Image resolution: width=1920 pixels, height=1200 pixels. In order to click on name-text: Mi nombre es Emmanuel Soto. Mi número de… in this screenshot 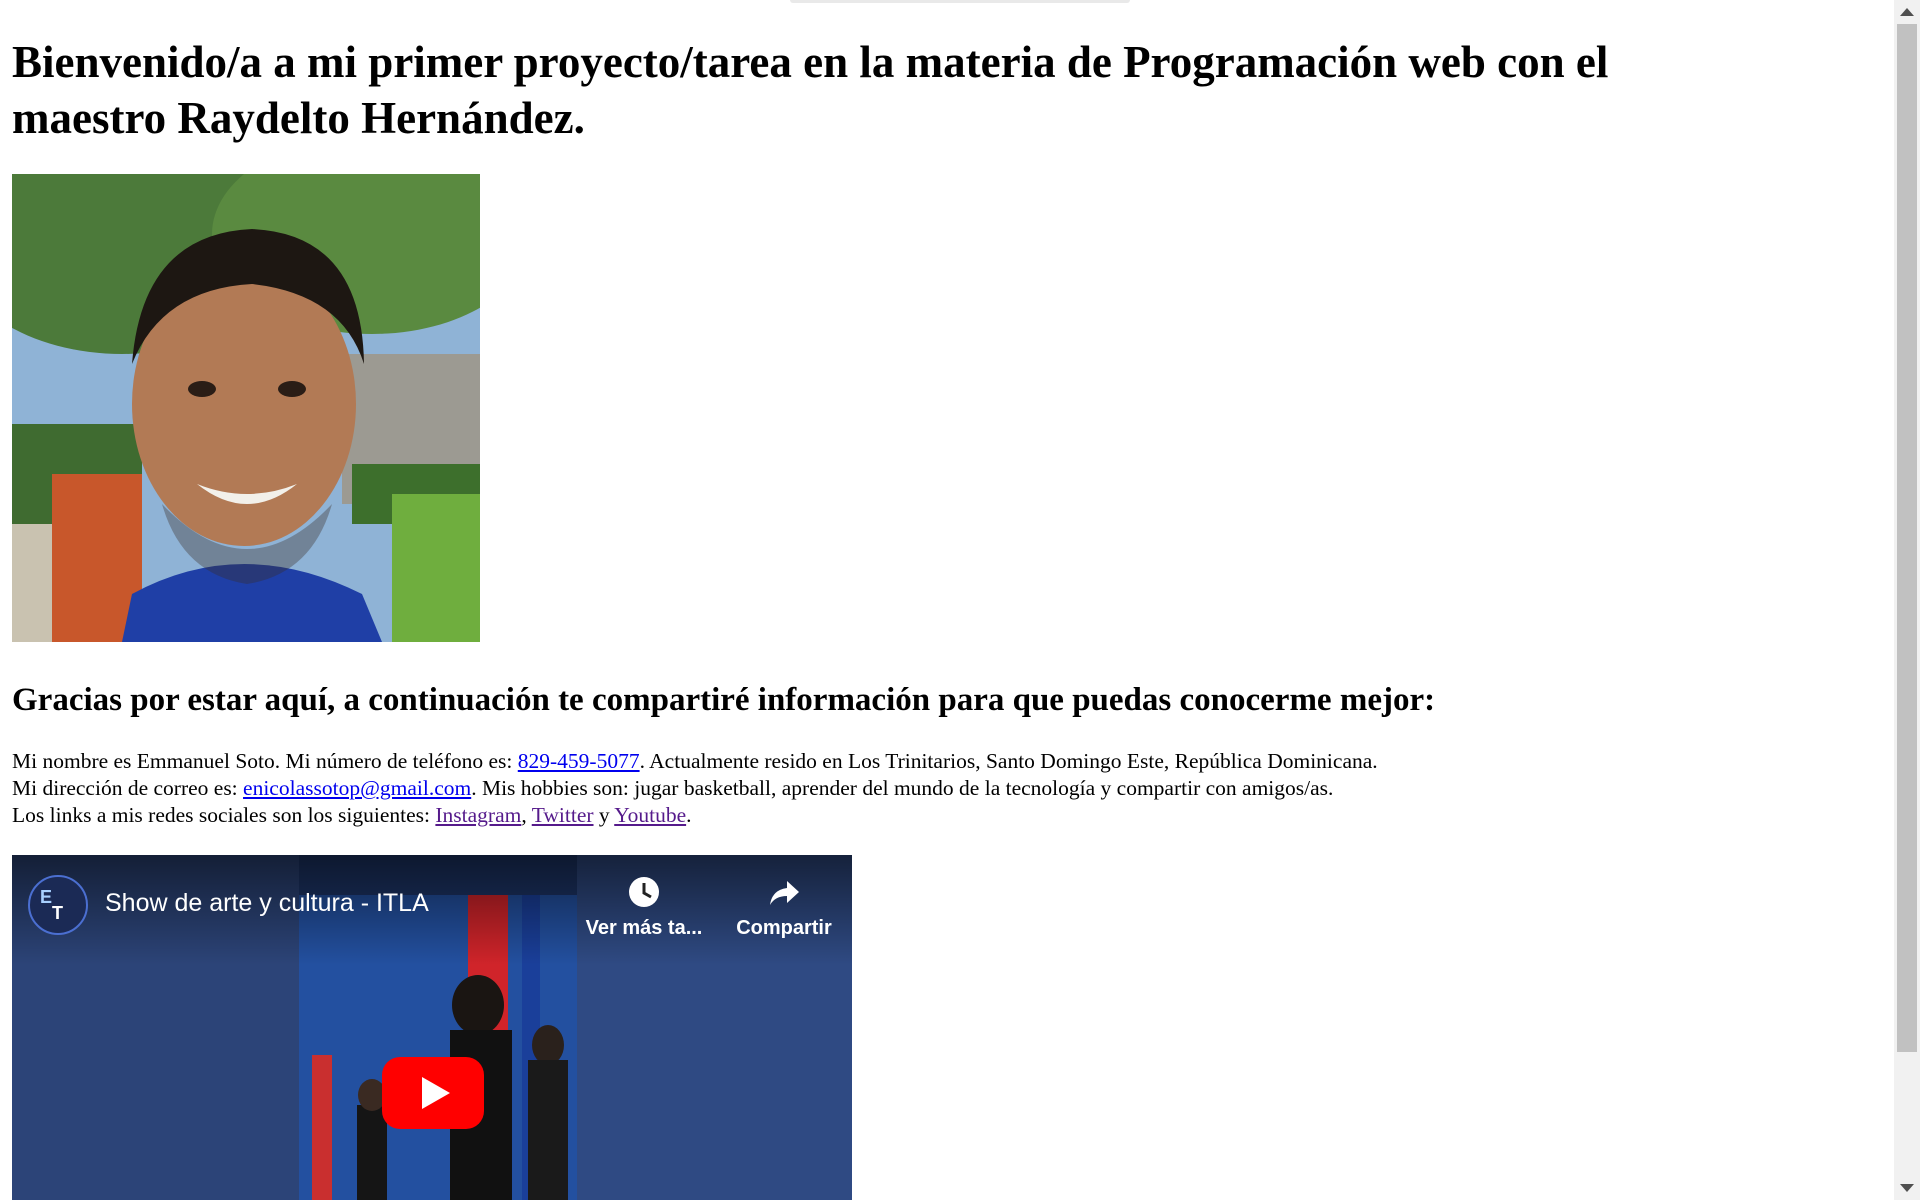, I will do `click(265, 761)`.